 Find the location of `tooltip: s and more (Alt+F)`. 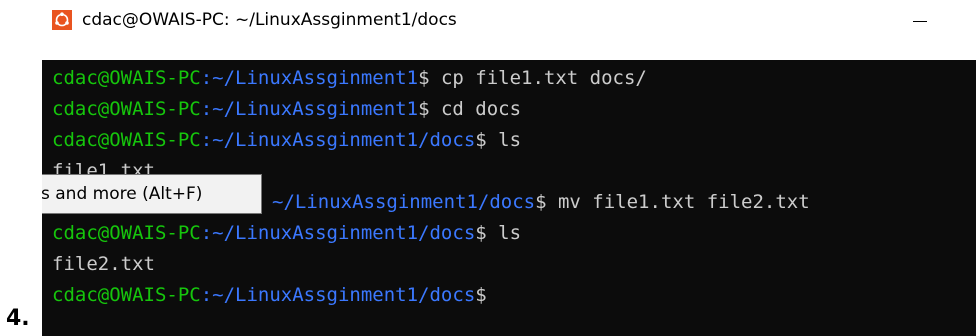

tooltip: s and more (Alt+F) is located at coordinates (152, 194).